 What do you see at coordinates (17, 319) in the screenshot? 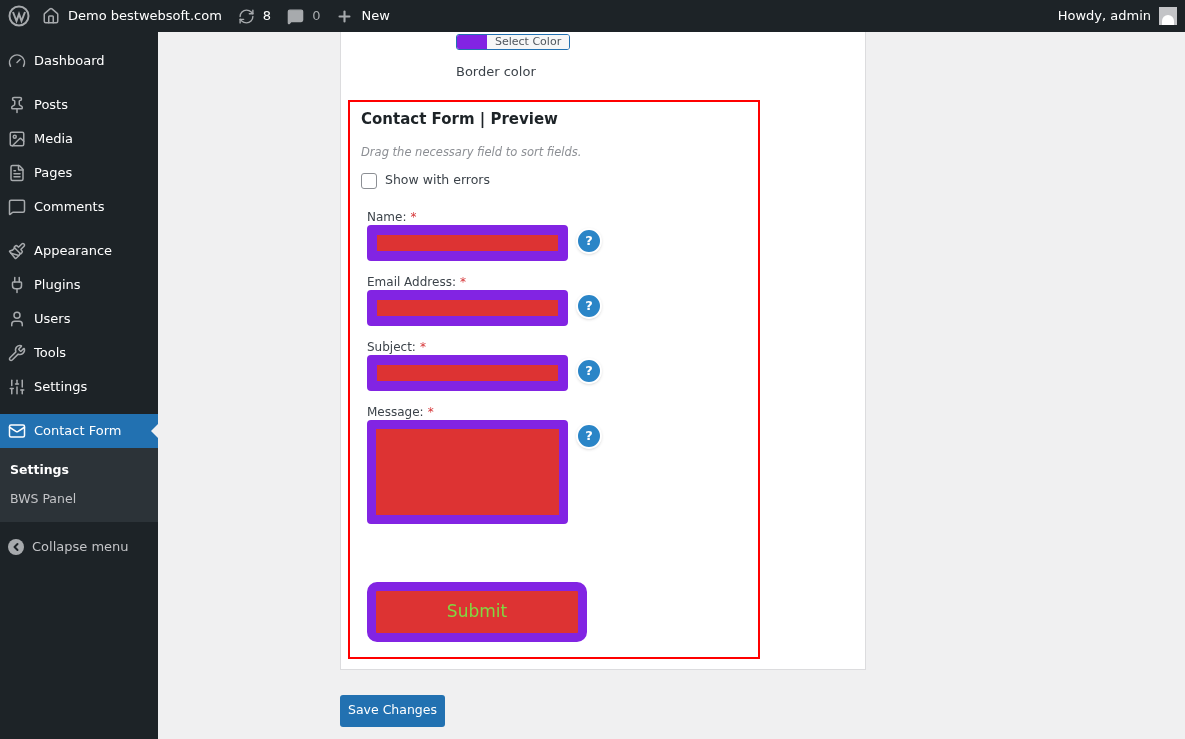
I see `user-icon` at bounding box center [17, 319].